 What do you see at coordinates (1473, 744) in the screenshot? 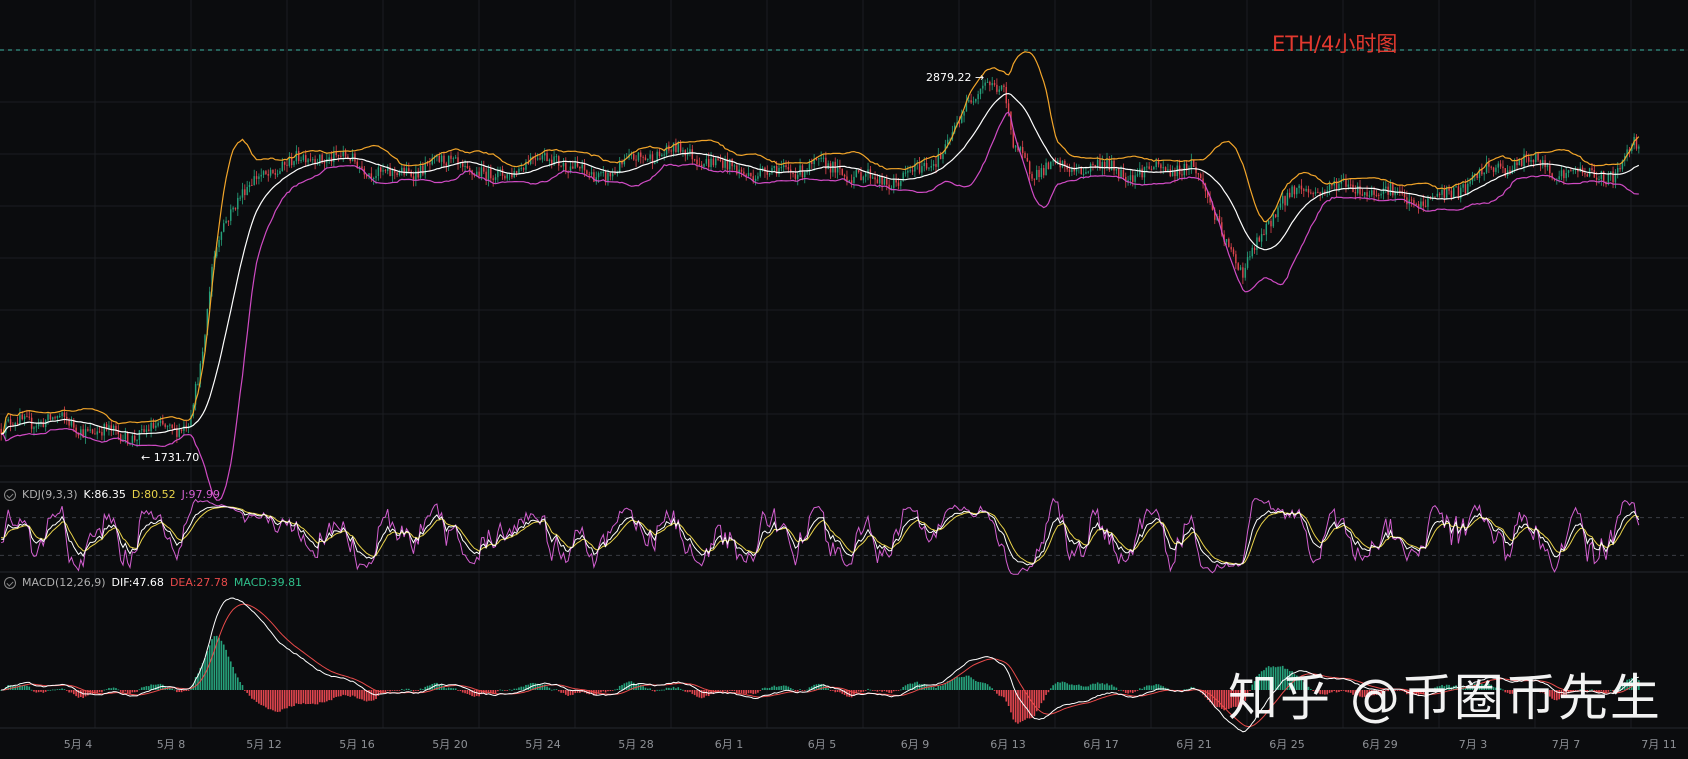
I see `x-tick-label: 7月 3` at bounding box center [1473, 744].